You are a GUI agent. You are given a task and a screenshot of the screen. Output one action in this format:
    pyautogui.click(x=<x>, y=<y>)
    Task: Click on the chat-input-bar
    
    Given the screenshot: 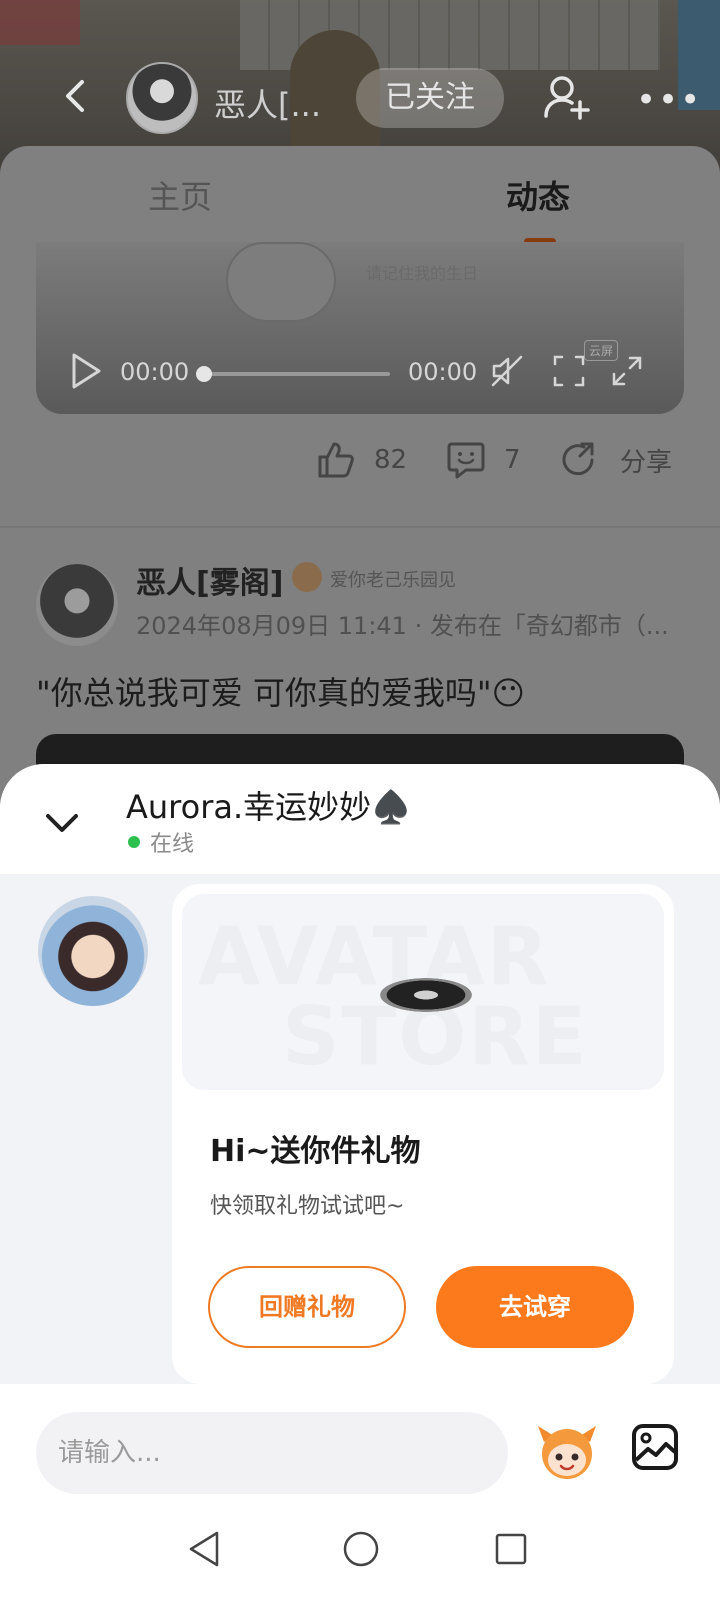 What is the action you would take?
    pyautogui.click(x=360, y=1442)
    